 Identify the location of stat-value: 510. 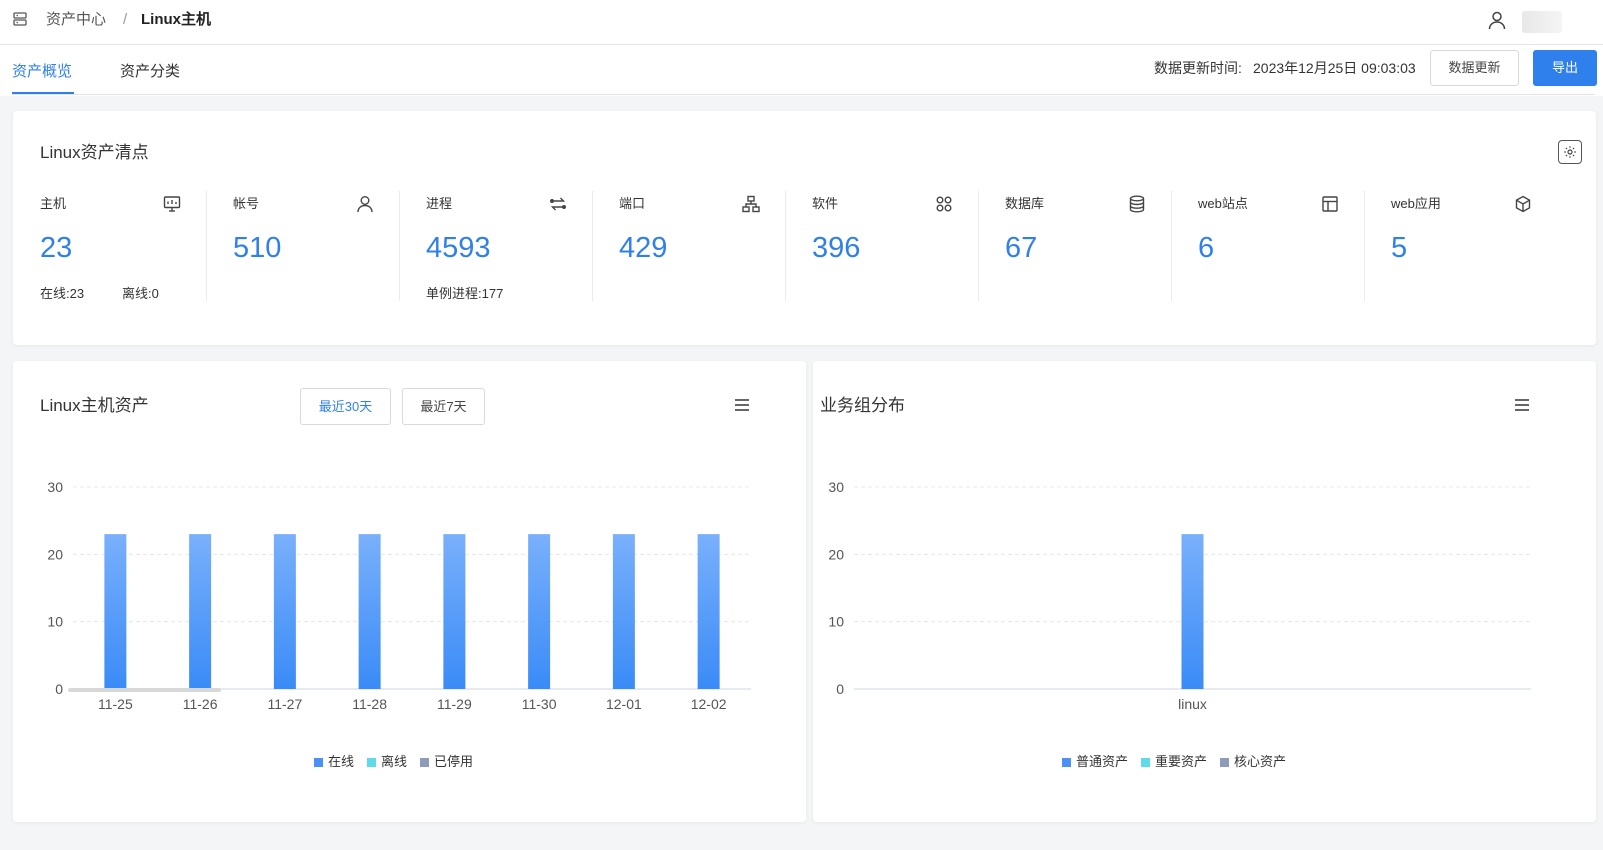
(257, 248).